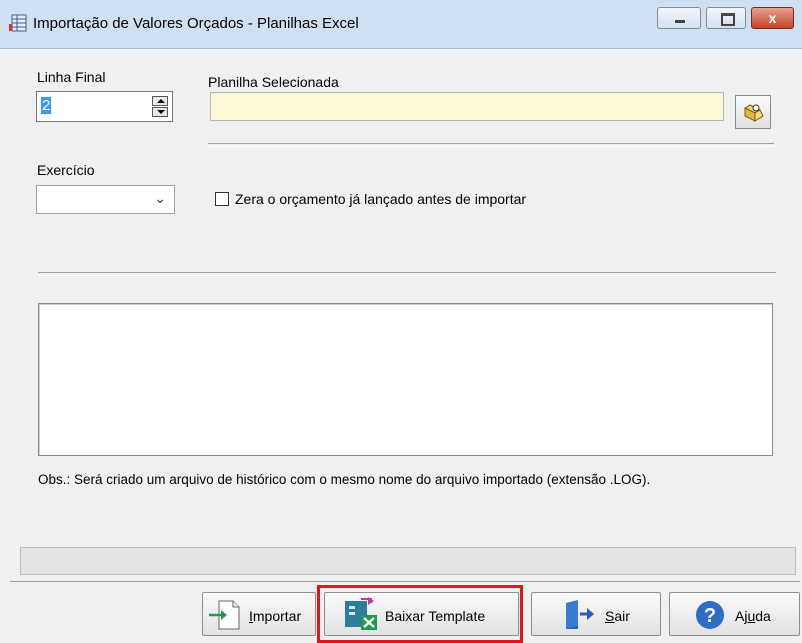 This screenshot has height=643, width=802. Describe the element at coordinates (680, 21) in the screenshot. I see `minimize-icon` at that location.